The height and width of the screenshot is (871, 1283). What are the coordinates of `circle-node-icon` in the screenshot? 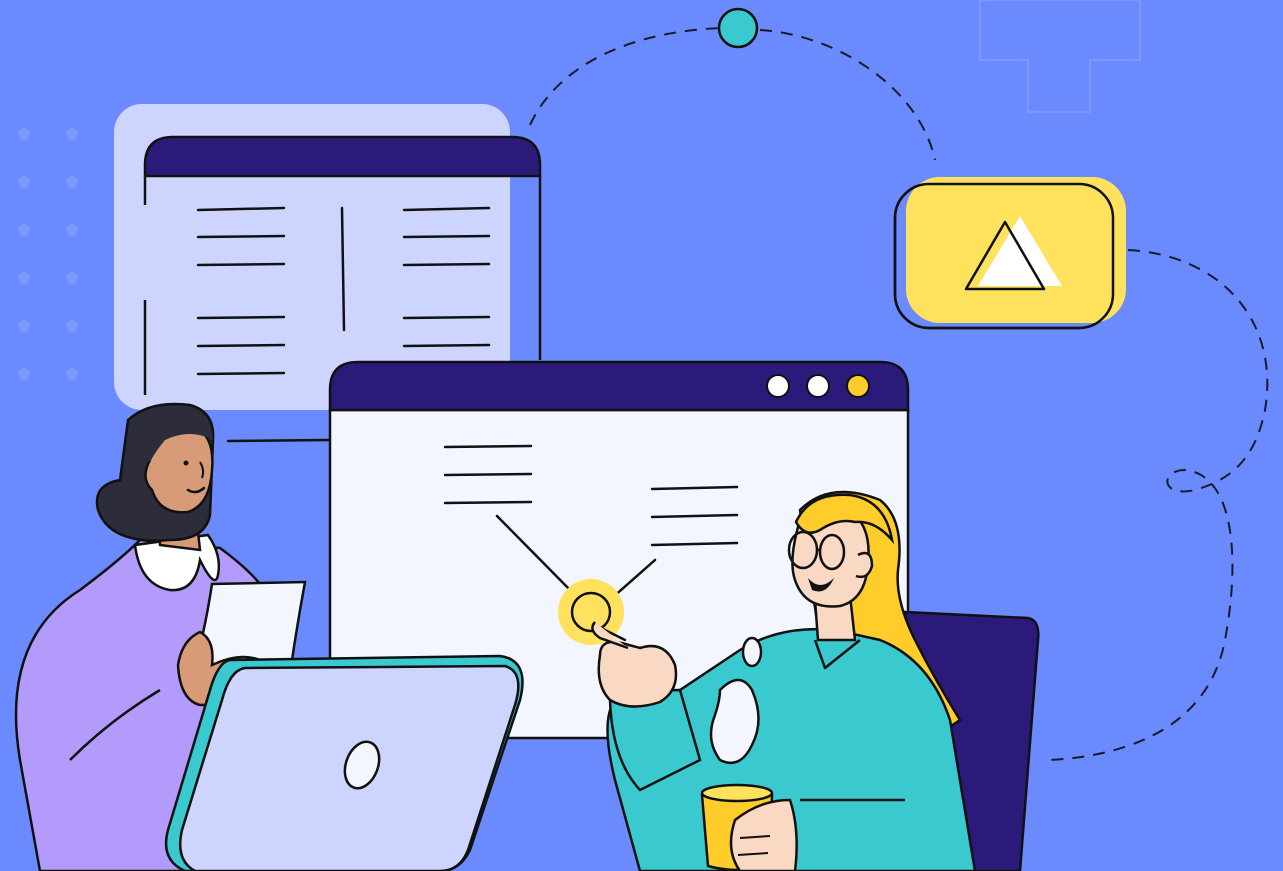 It's located at (738, 28).